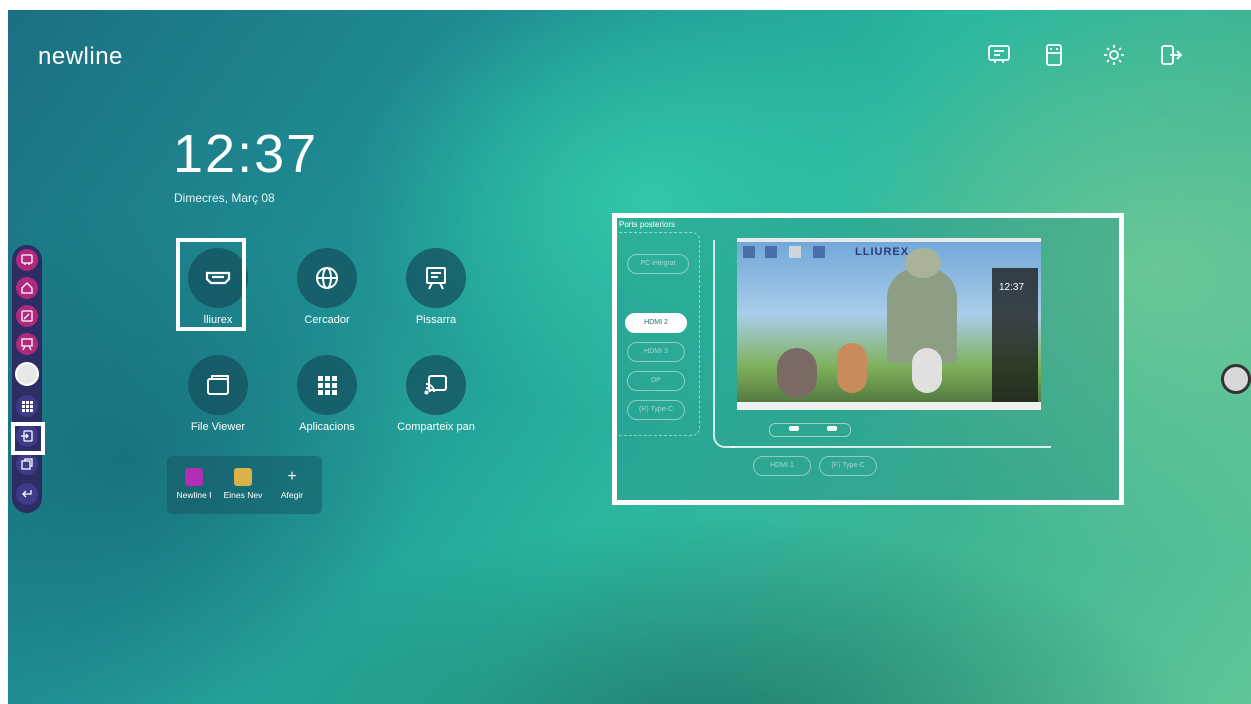  I want to click on left-sidebar, so click(27, 379).